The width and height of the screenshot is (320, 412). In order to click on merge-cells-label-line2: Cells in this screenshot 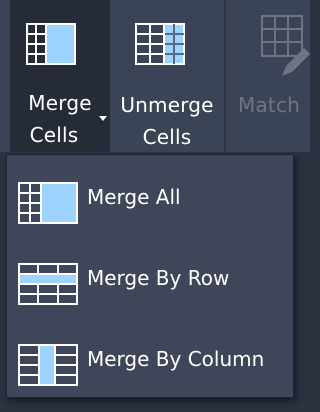, I will do `click(54, 135)`.